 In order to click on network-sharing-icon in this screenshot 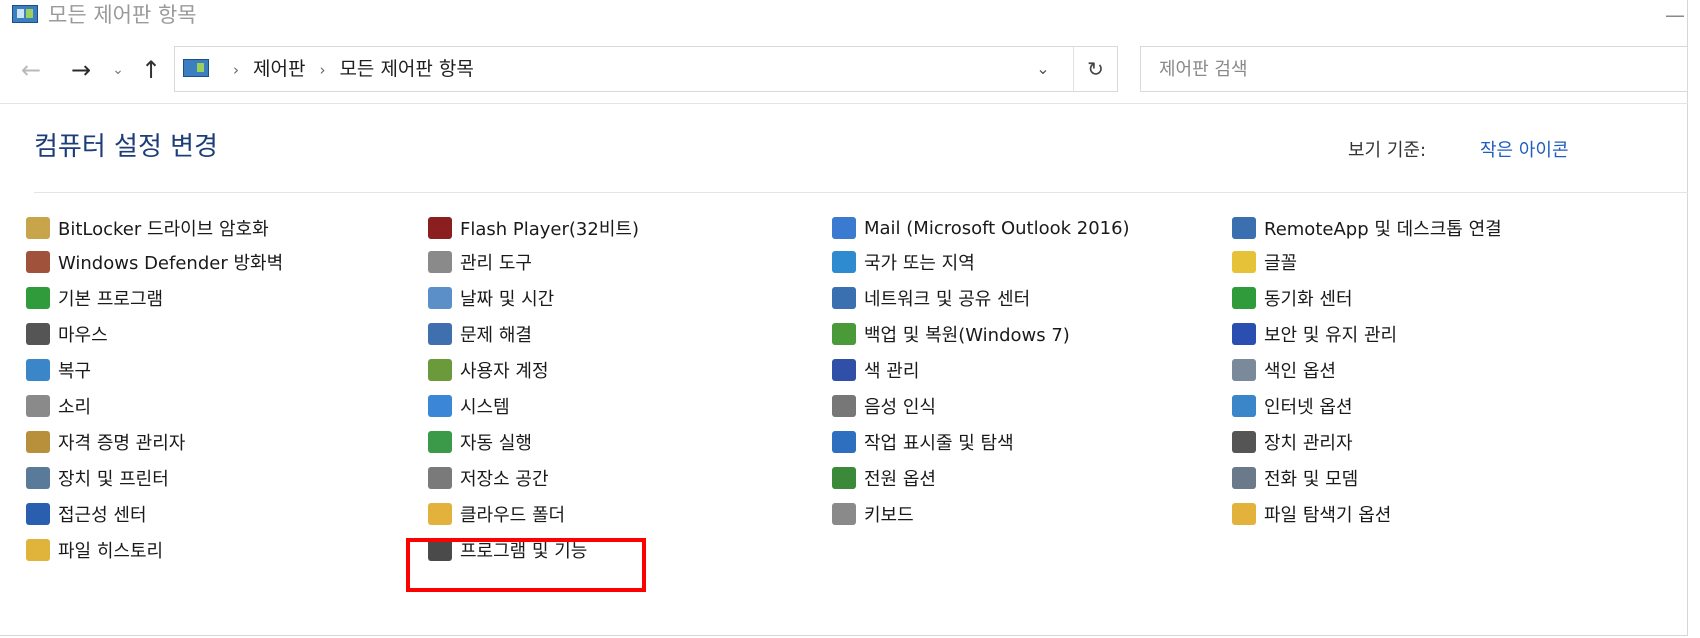, I will do `click(844, 298)`.